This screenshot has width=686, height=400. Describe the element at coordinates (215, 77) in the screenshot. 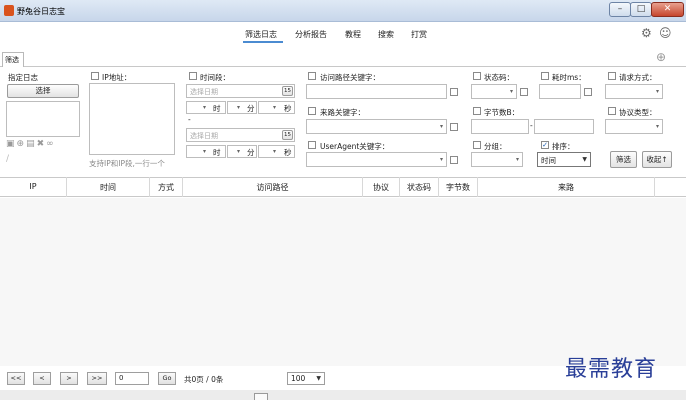

I see `time-range-label: 时间段：` at that location.